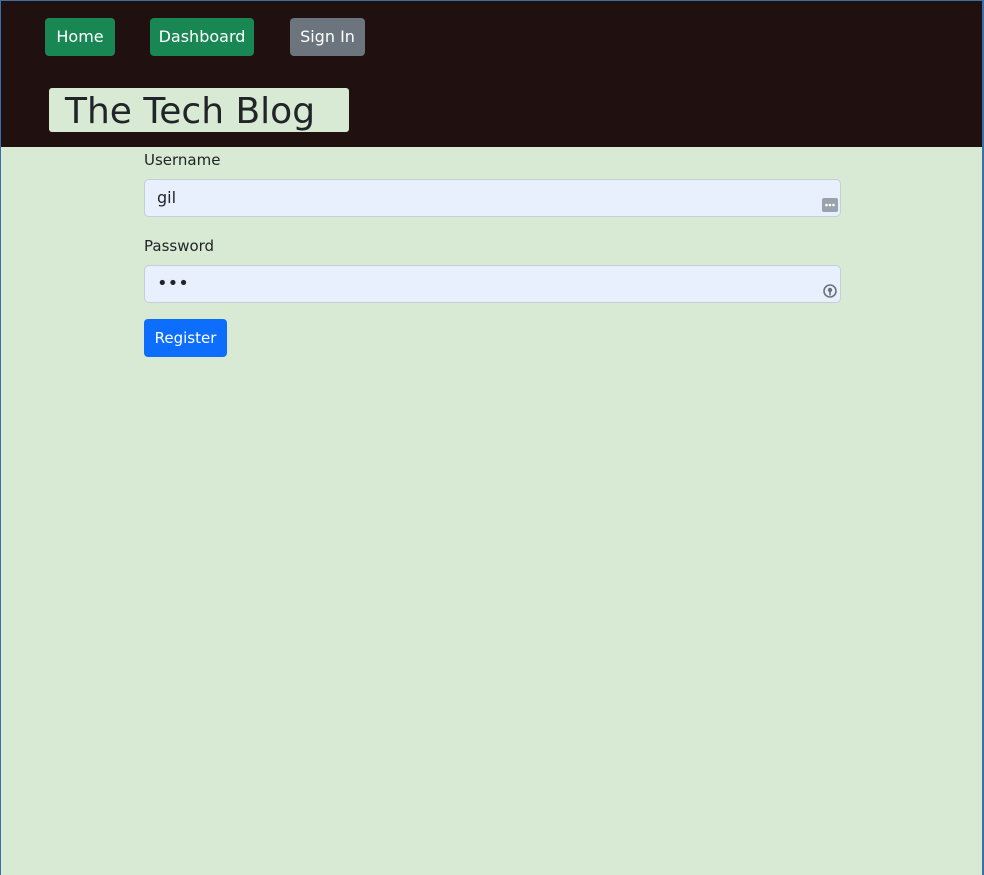  I want to click on register-button: Register, so click(185, 338).